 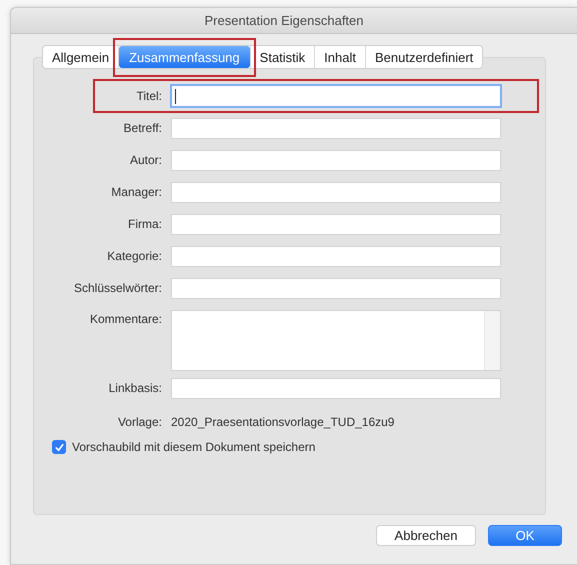 What do you see at coordinates (145, 224) in the screenshot?
I see `field-label: Firma:` at bounding box center [145, 224].